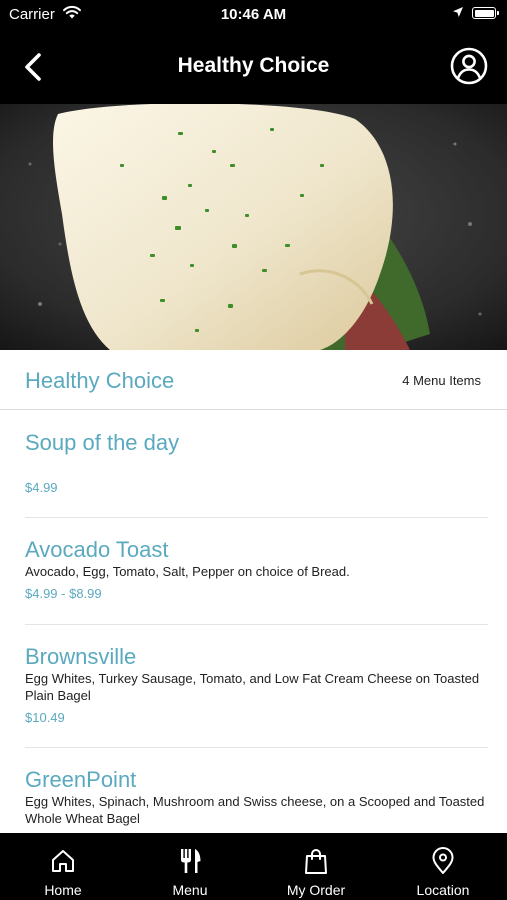 The image size is (507, 900). What do you see at coordinates (443, 860) in the screenshot?
I see `map-pin-icon` at bounding box center [443, 860].